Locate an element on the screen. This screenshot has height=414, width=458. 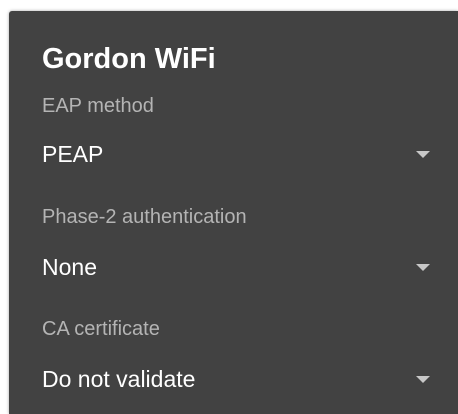
eap-method-dropdown: PEAP is located at coordinates (240, 154).